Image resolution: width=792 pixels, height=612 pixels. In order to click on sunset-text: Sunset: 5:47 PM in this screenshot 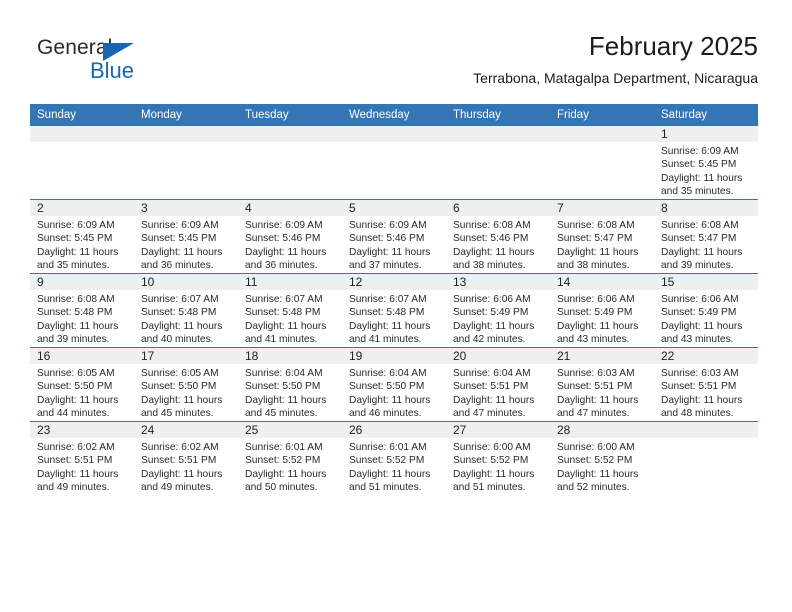, I will do `click(699, 239)`.